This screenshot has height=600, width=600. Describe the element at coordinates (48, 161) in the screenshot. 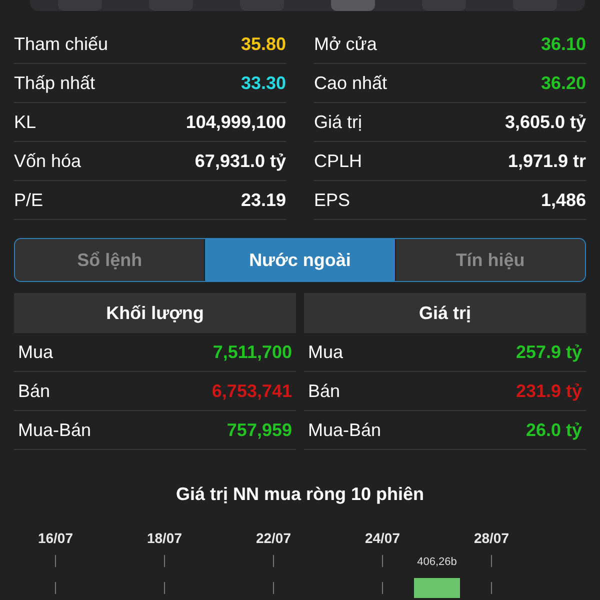

I see `stat-label: Vốn hóa` at that location.